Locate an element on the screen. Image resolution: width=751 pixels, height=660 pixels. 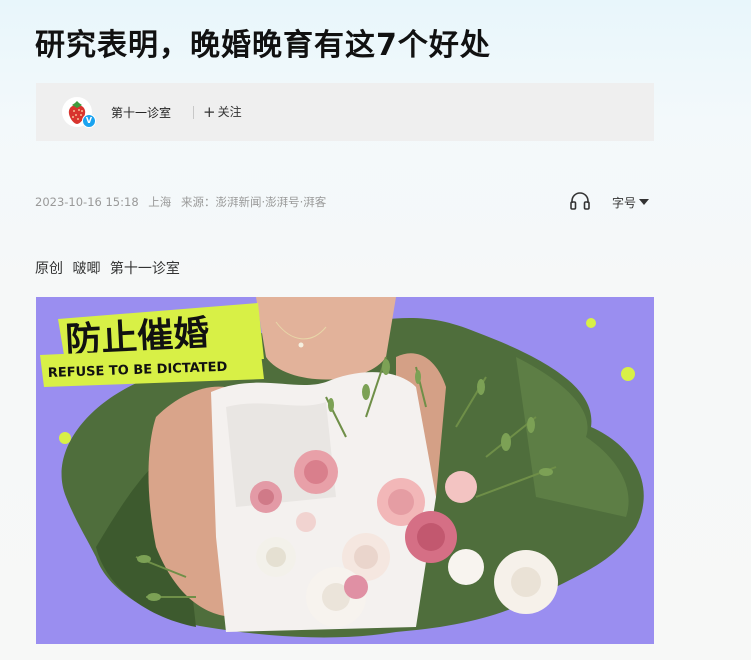
font-size-label: 字号 is located at coordinates (624, 203).